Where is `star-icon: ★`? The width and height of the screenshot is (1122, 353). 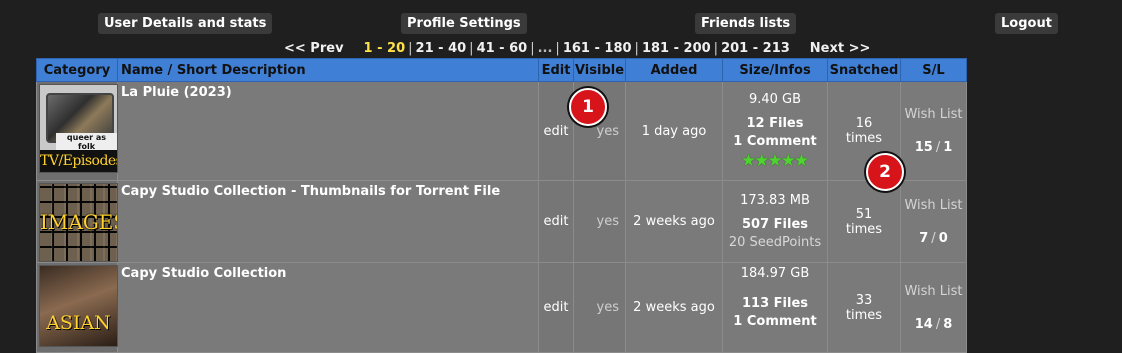 star-icon: ★ is located at coordinates (801, 161).